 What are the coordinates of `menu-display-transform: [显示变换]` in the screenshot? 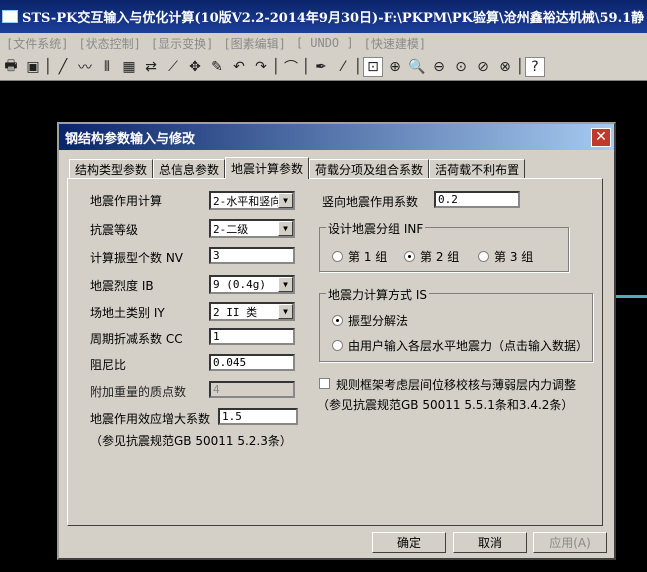 It's located at (182, 43).